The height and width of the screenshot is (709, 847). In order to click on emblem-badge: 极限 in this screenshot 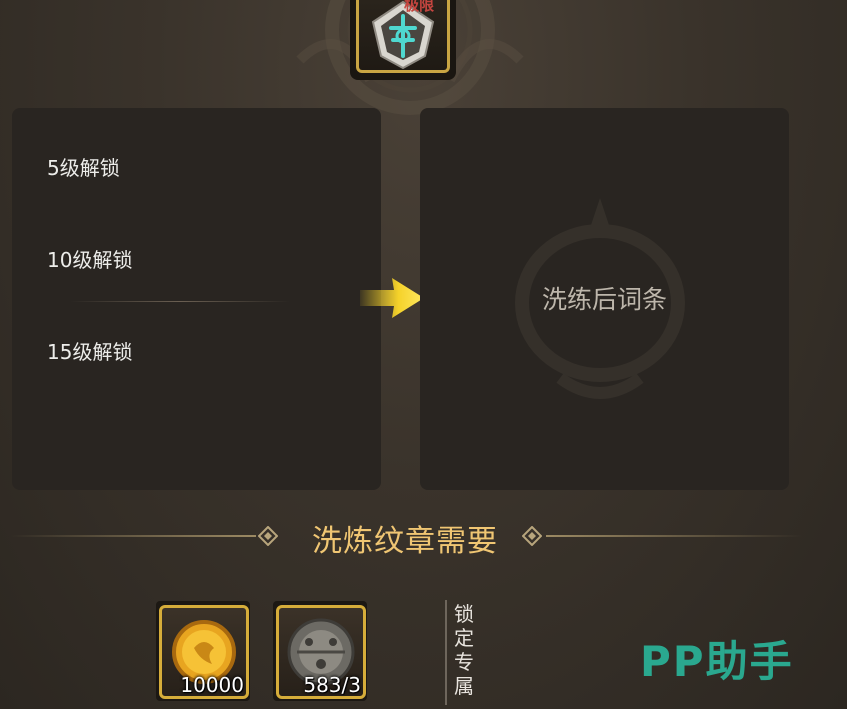, I will do `click(419, 7)`.